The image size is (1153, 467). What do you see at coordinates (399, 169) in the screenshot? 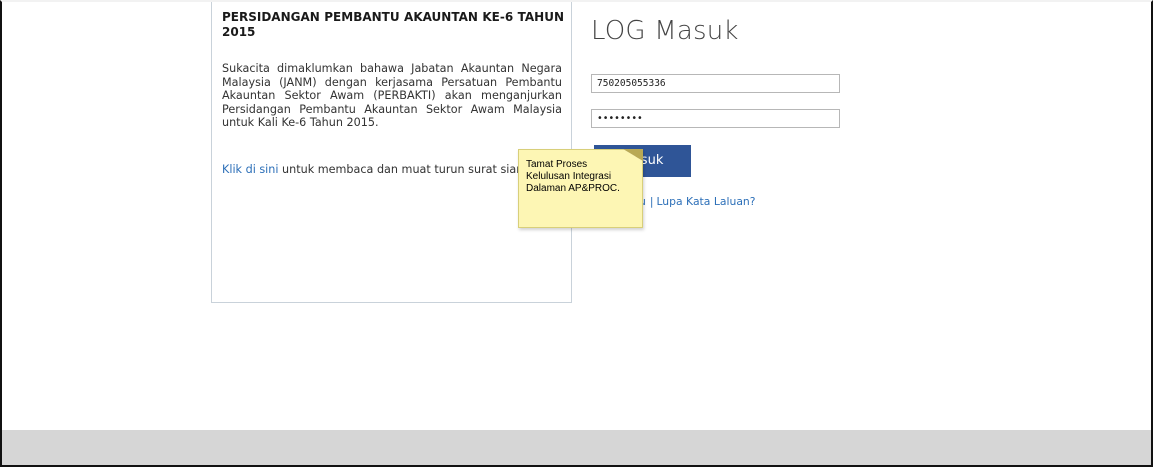
I see `announcement-link-suffix: untuk membaca dan muat turun surat siar` at bounding box center [399, 169].